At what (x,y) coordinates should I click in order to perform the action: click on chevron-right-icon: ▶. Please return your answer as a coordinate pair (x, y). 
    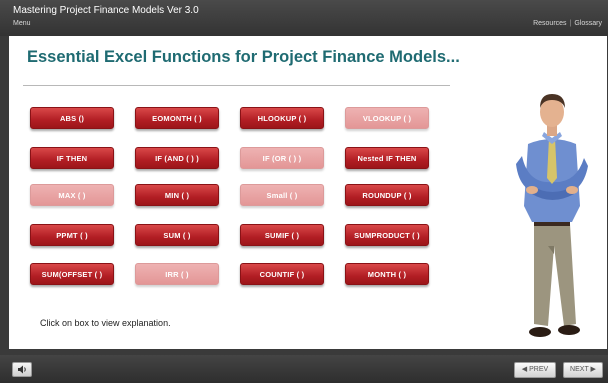
    Looking at the image, I should click on (593, 369).